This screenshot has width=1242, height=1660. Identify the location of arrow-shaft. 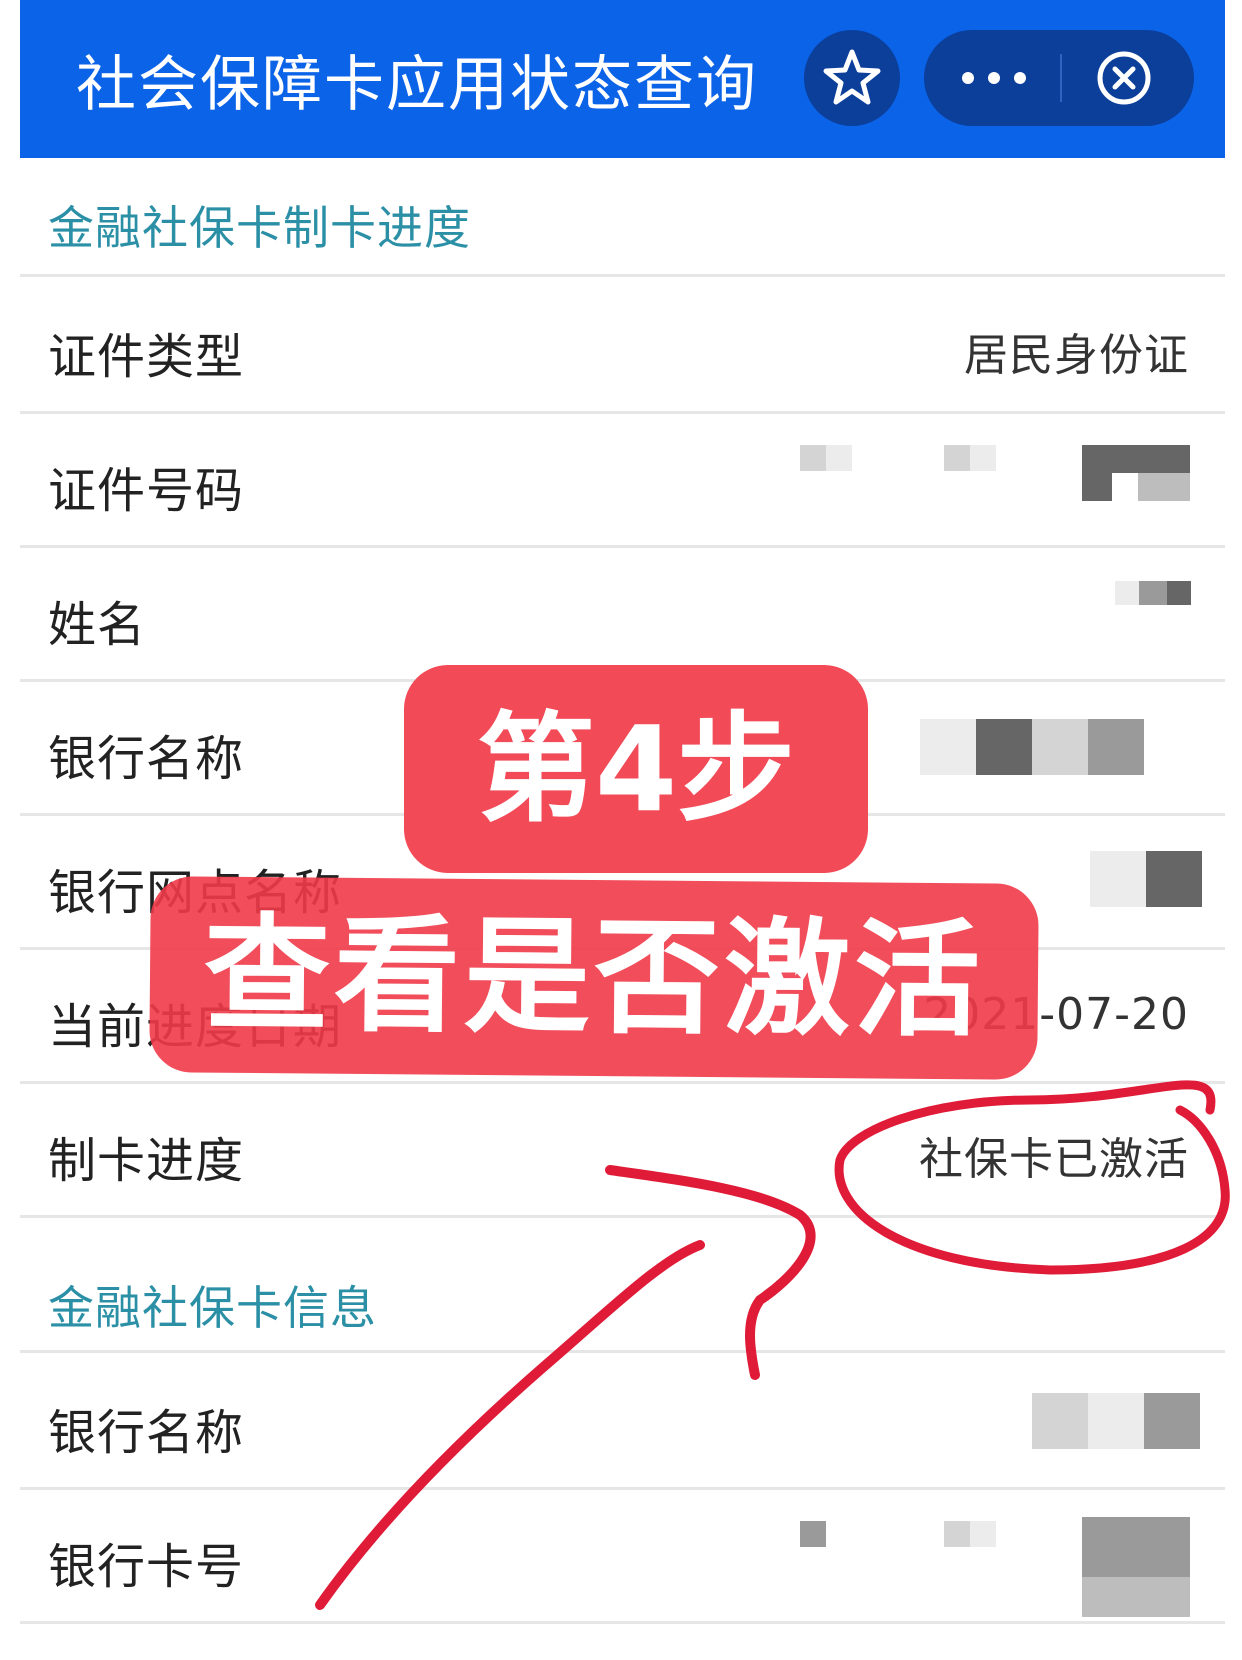
(510, 1425).